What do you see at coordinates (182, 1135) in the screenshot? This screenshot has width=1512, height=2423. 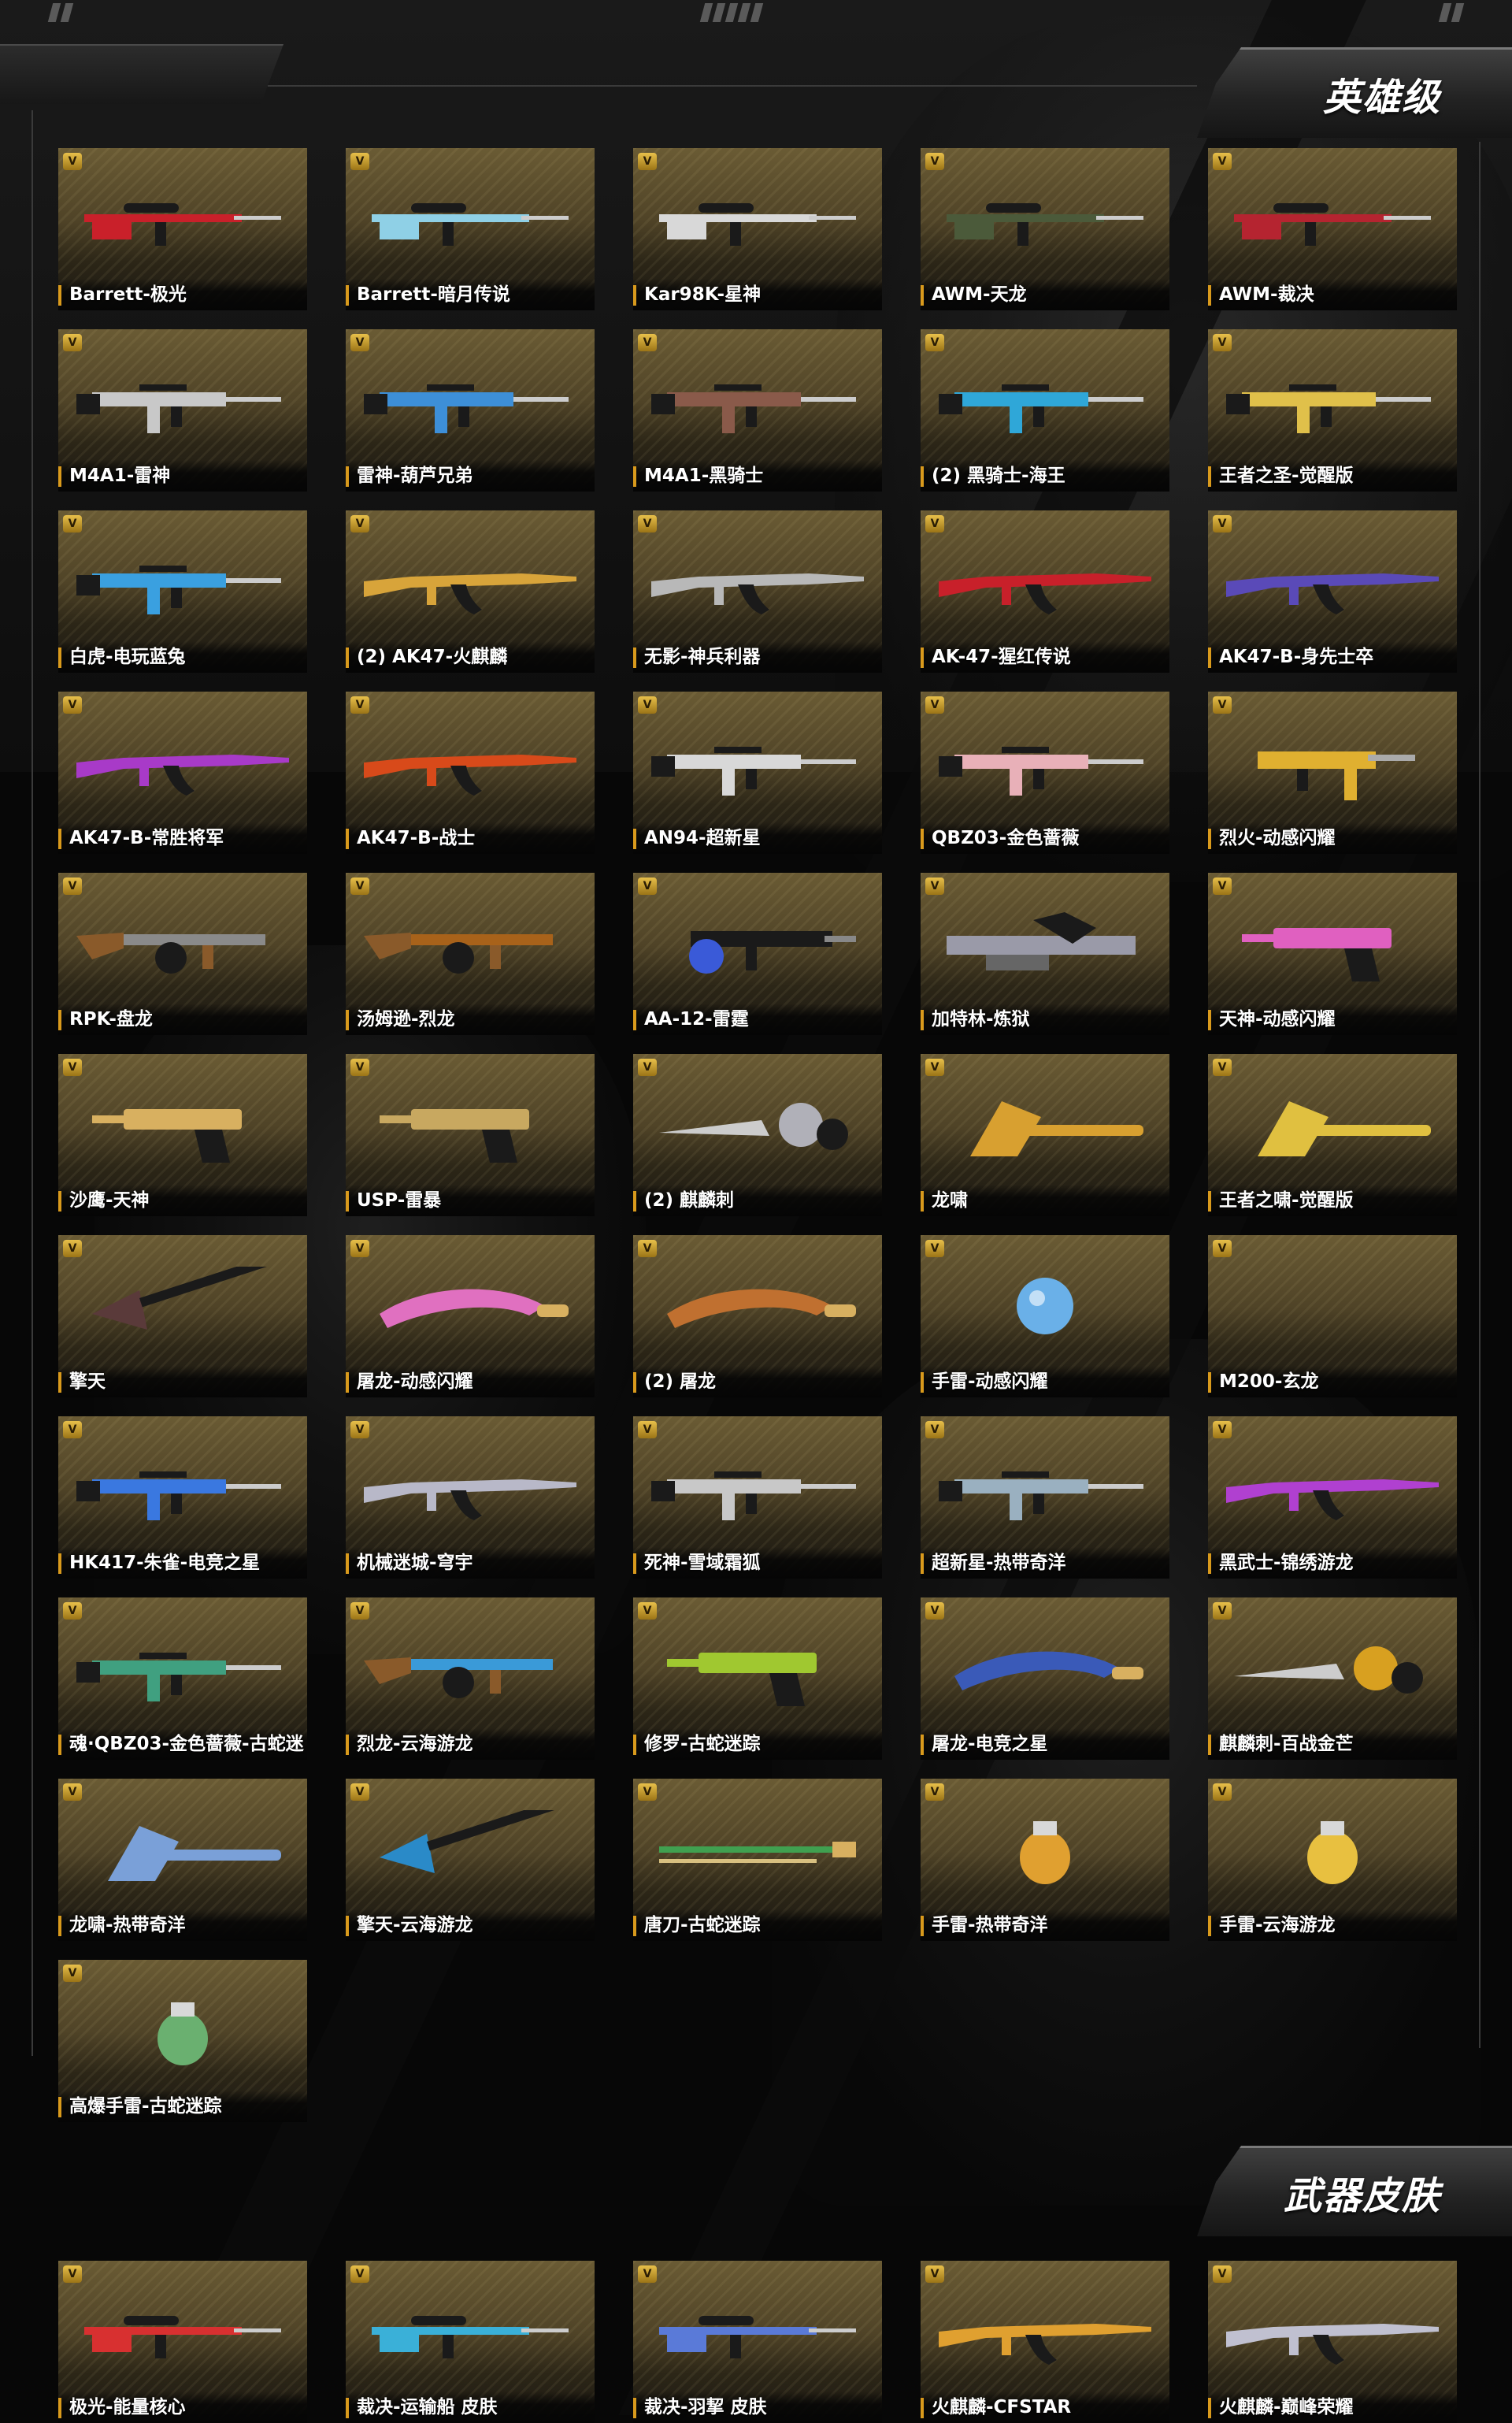 I see `hero-weapon-card: V 沙鹰-天神` at bounding box center [182, 1135].